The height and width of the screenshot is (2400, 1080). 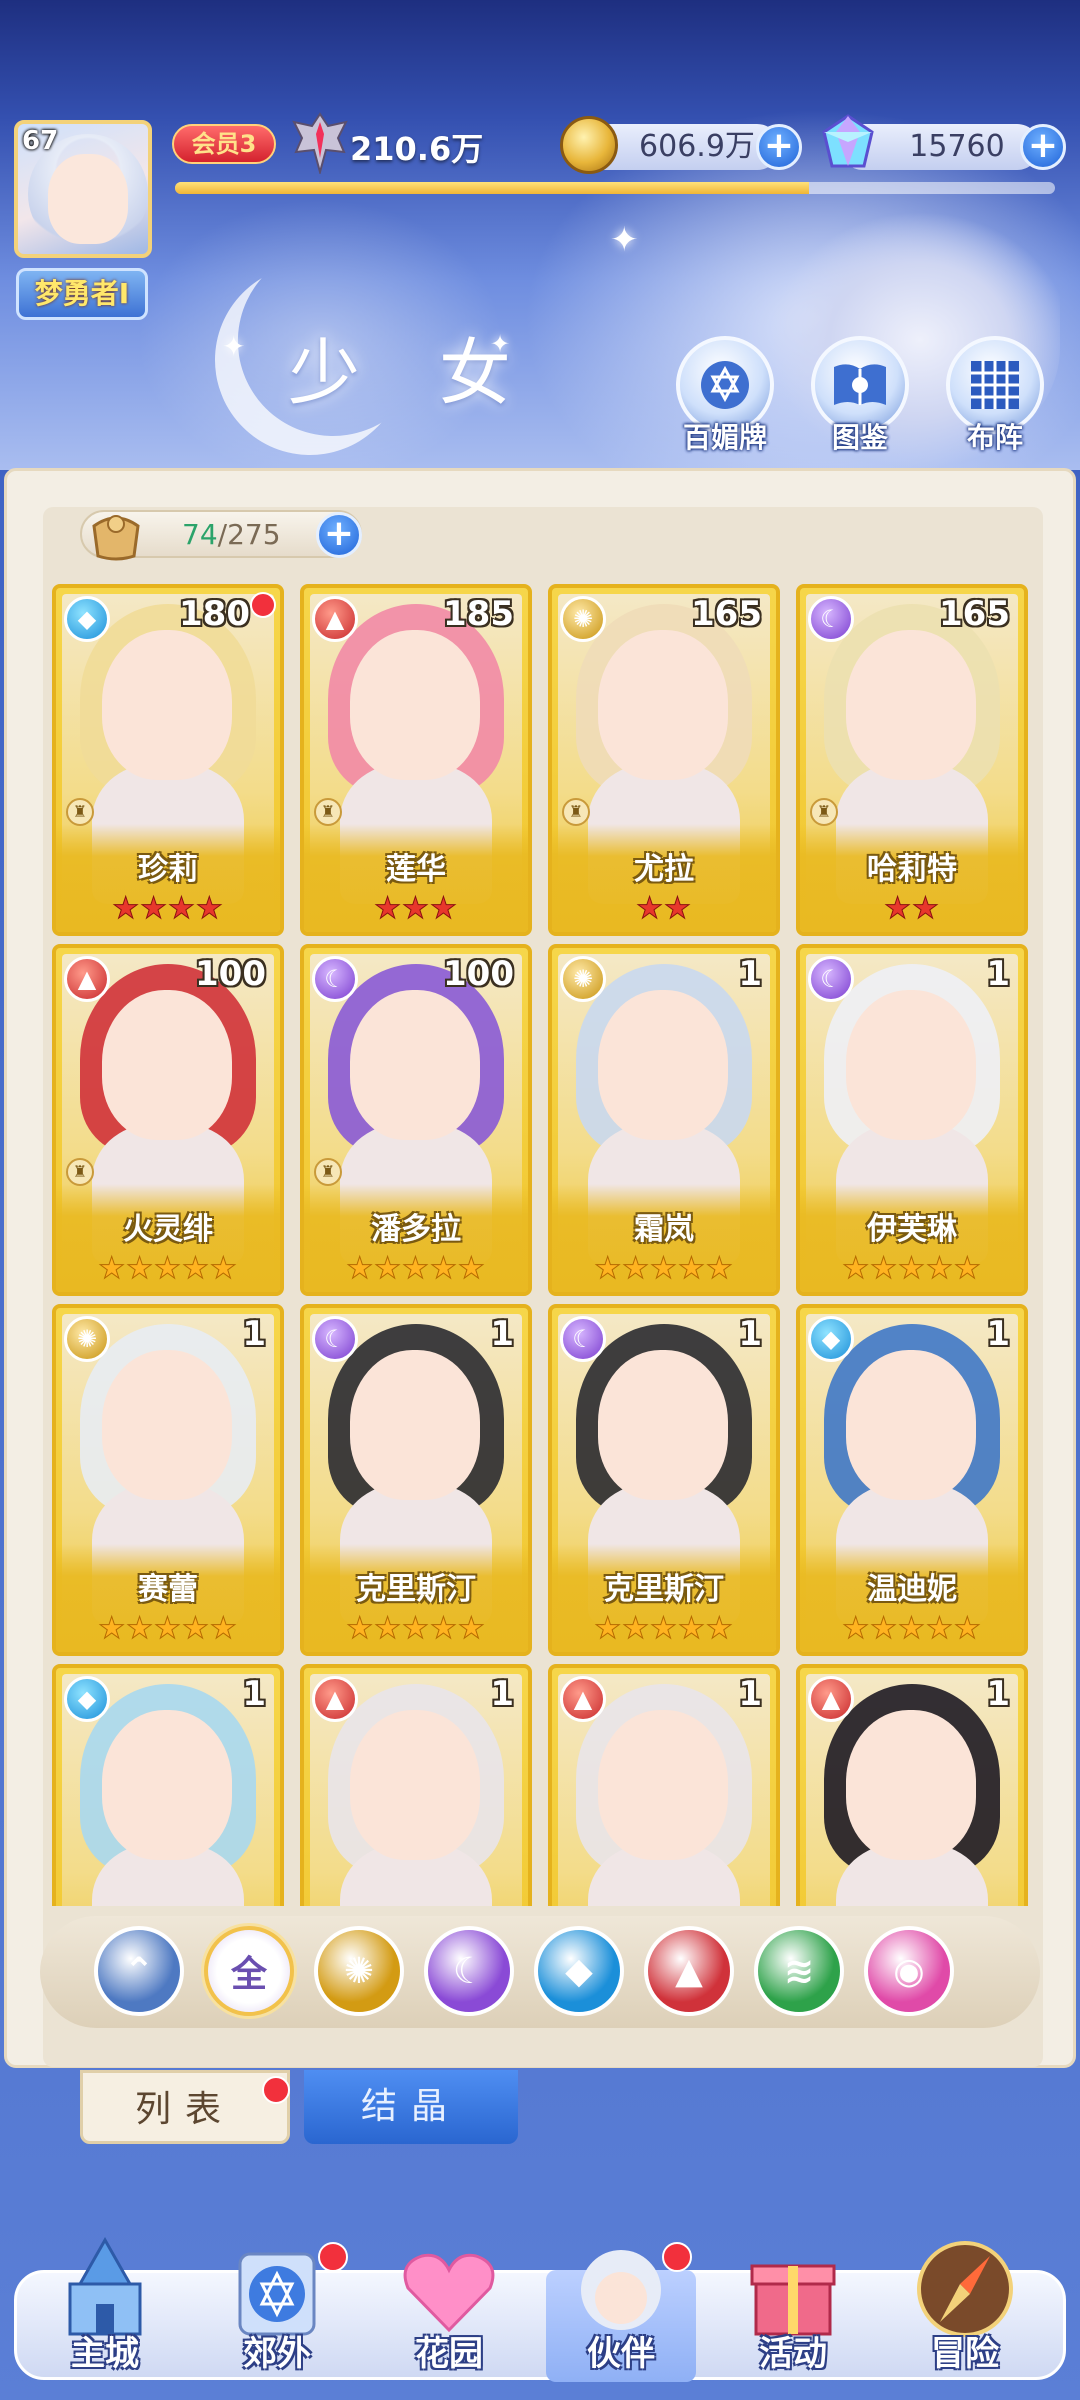 What do you see at coordinates (449, 2311) in the screenshot?
I see `nav-heart: 花园` at bounding box center [449, 2311].